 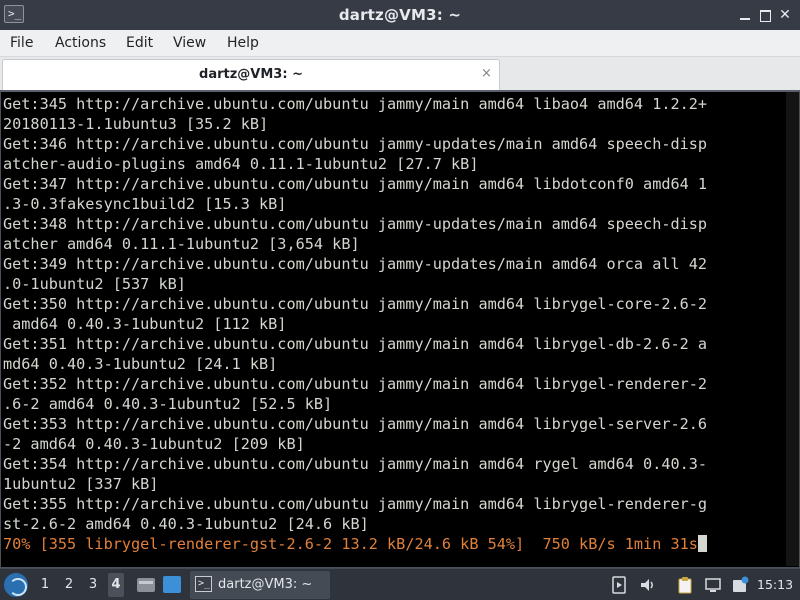 What do you see at coordinates (792, 329) in the screenshot?
I see `terminal-scrollbar` at bounding box center [792, 329].